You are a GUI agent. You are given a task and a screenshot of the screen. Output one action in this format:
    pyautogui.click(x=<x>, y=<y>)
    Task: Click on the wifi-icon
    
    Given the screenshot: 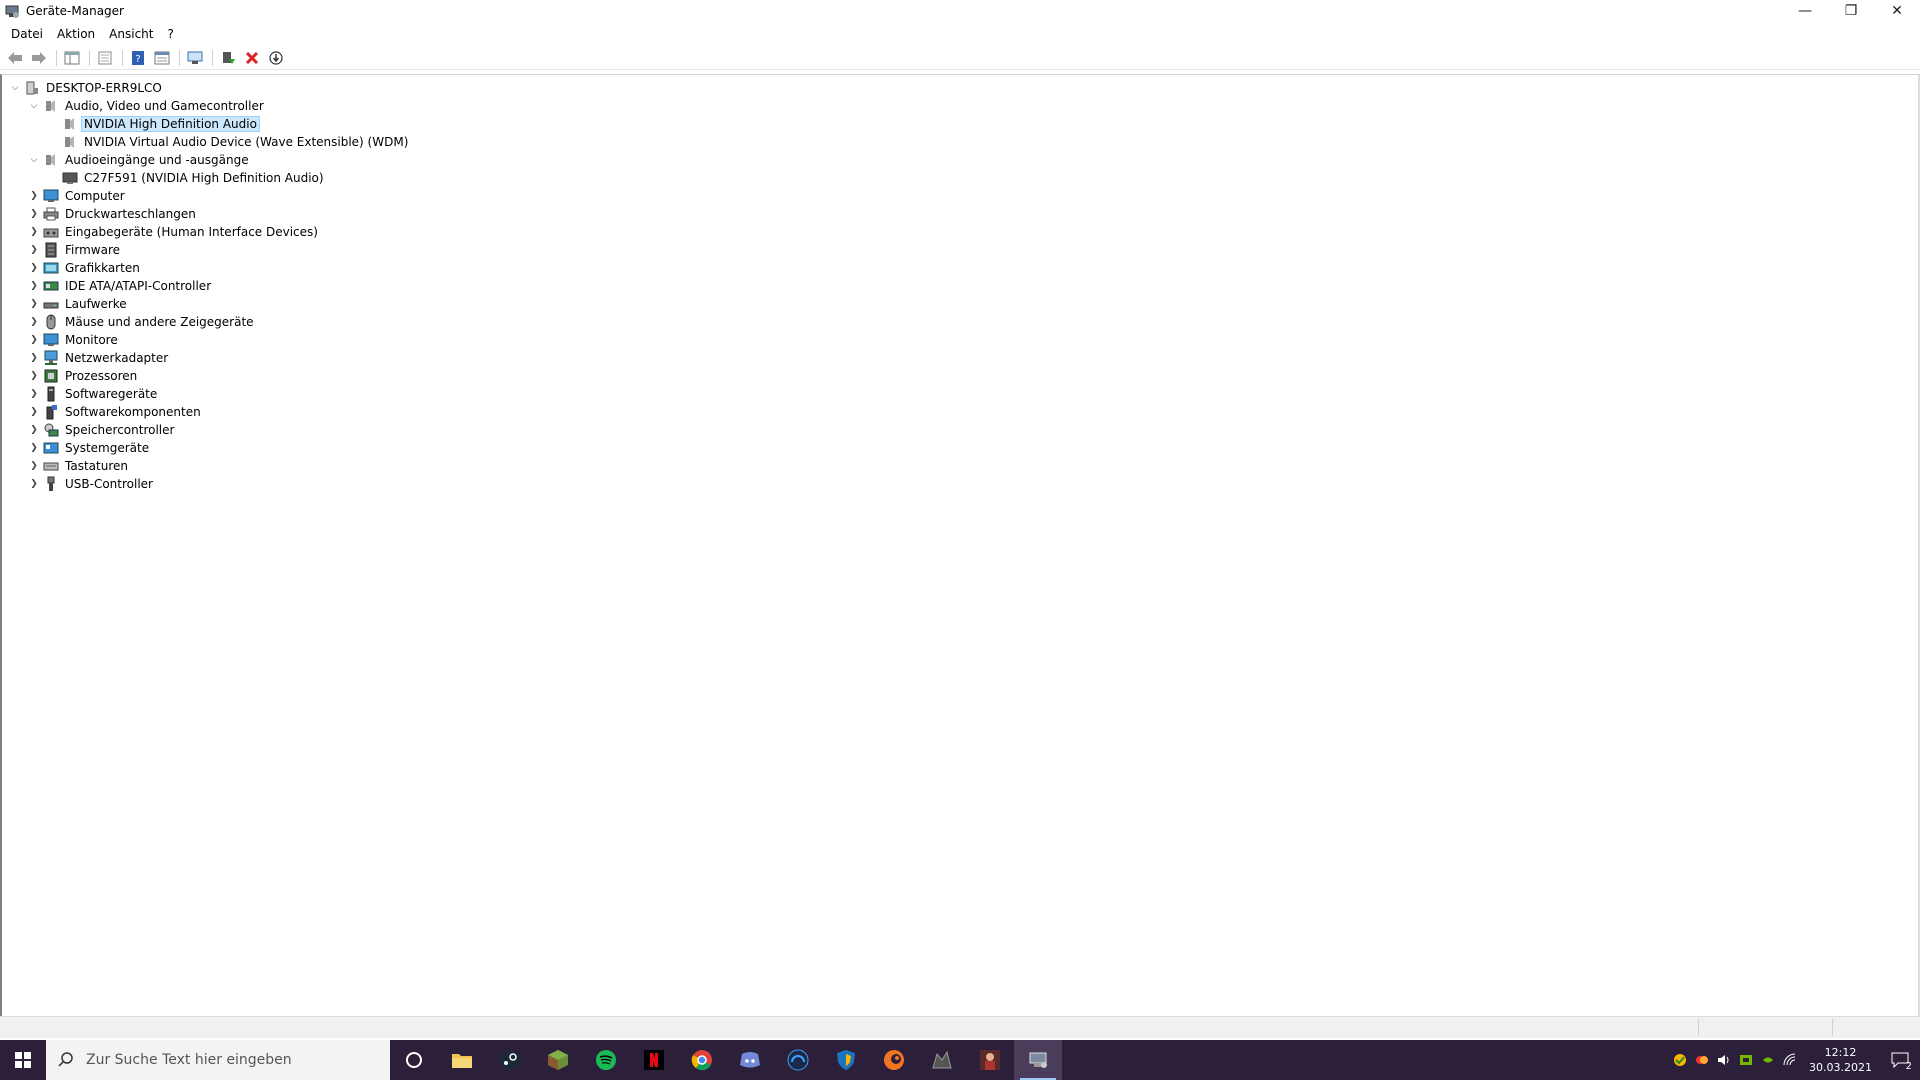 What is the action you would take?
    pyautogui.click(x=1790, y=1060)
    